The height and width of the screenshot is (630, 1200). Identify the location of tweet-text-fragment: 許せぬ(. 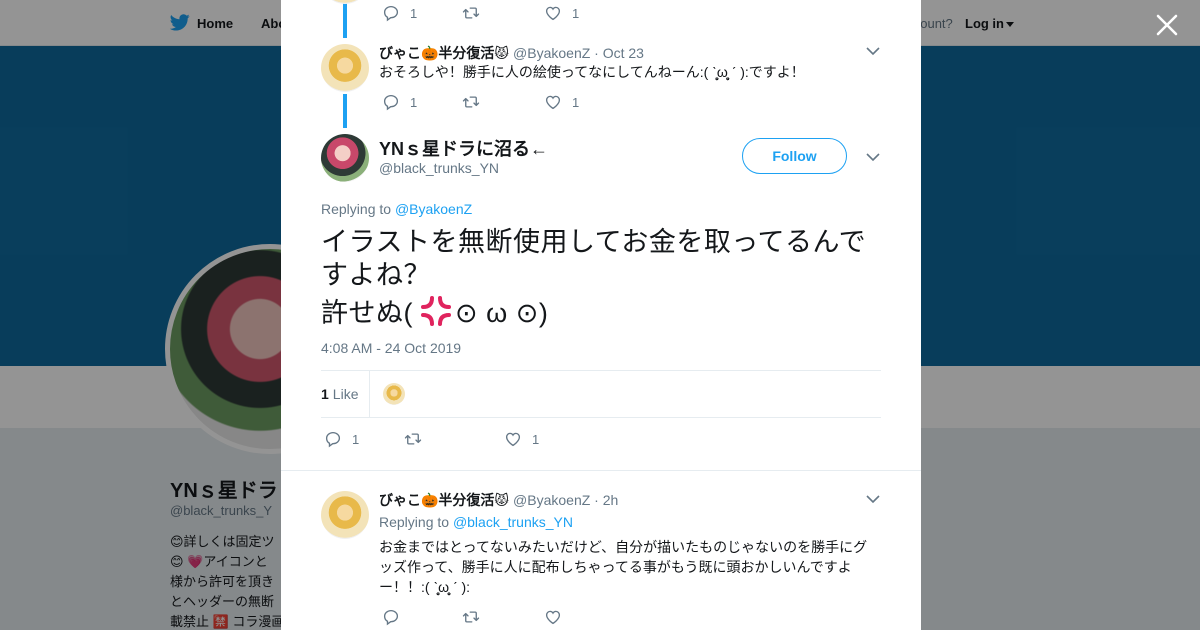
(367, 313).